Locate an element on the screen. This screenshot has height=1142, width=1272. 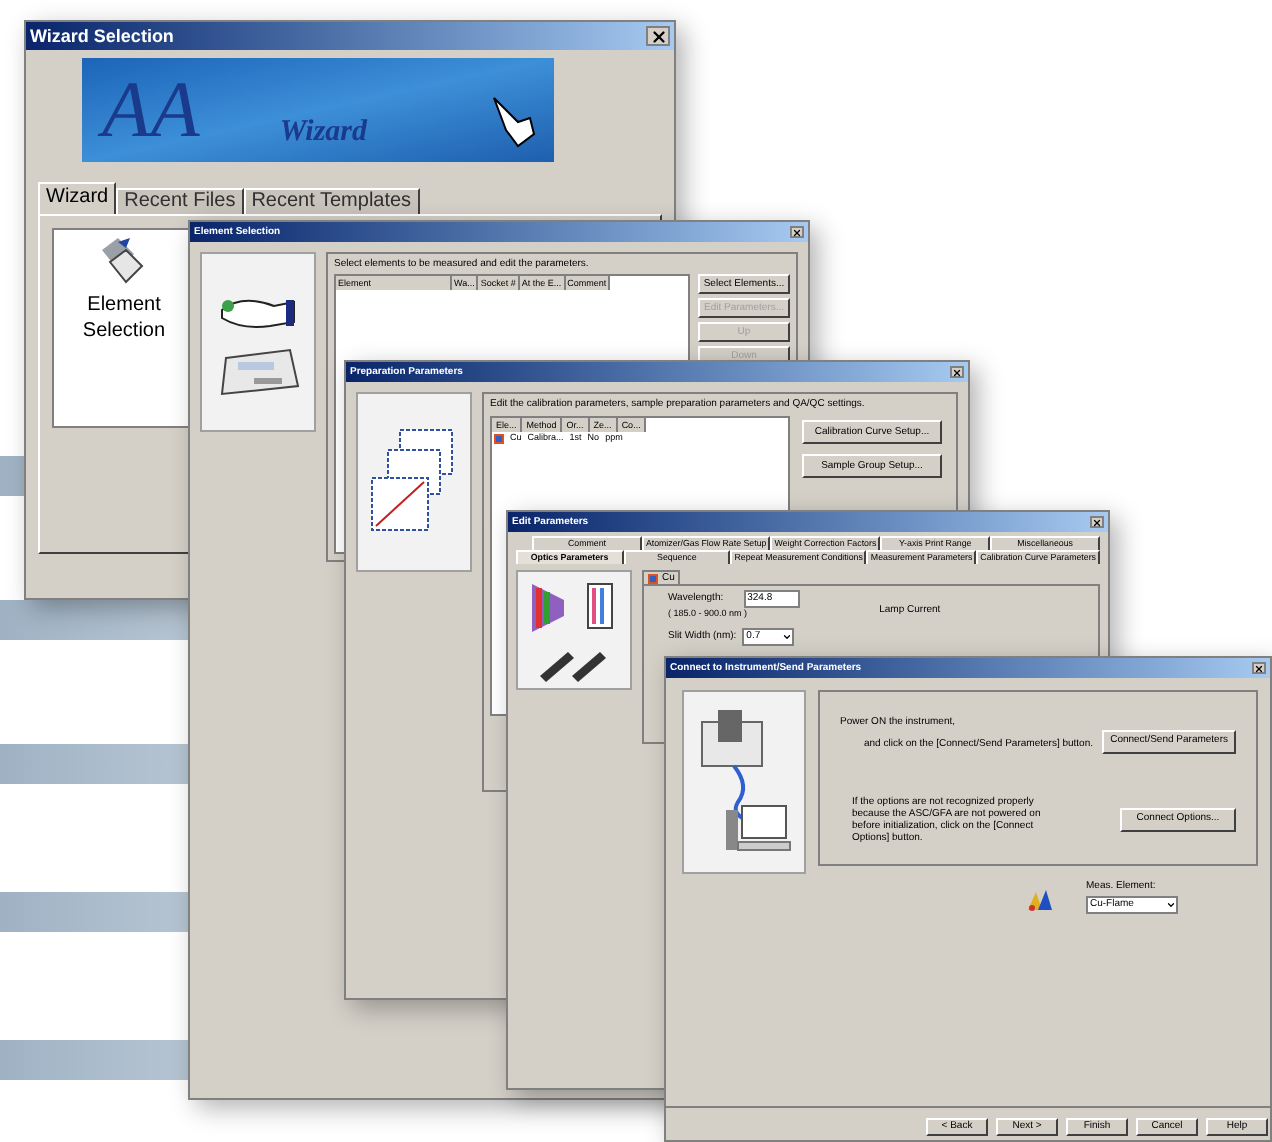
hand-pointer-icon is located at coordinates (514, 122).